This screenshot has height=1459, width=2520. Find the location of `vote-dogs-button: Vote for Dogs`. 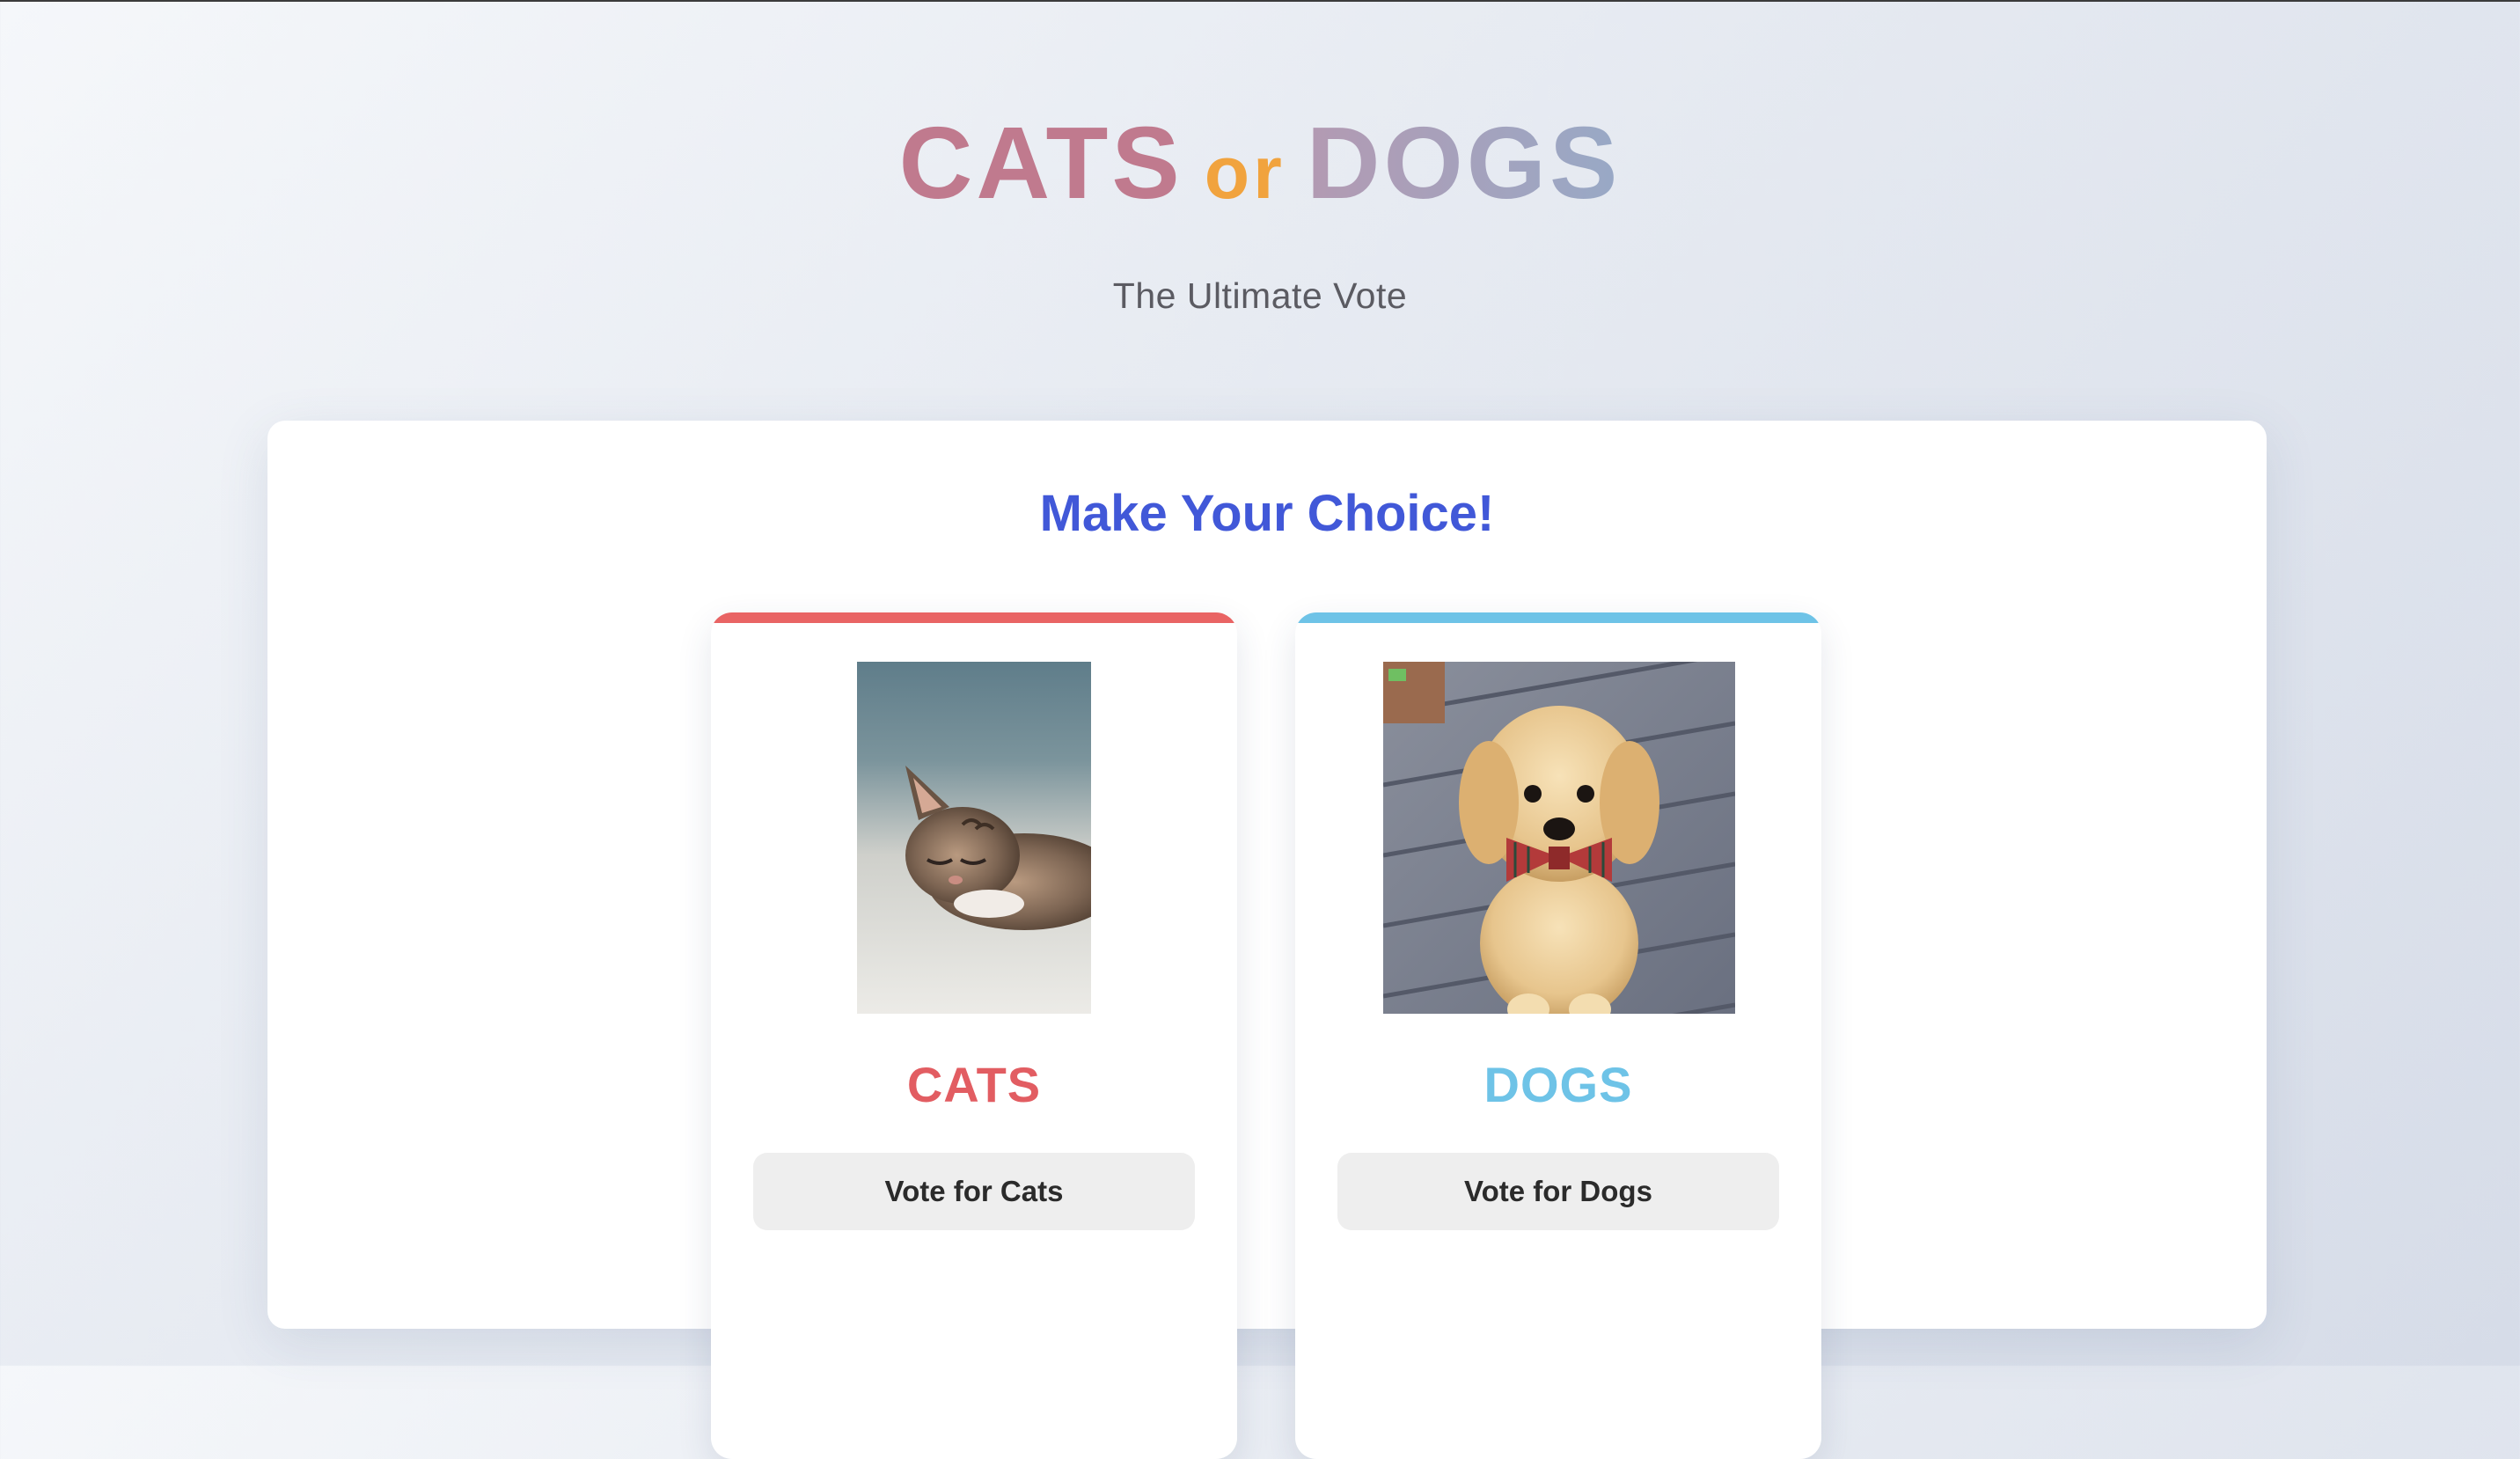

vote-dogs-button: Vote for Dogs is located at coordinates (1558, 1191).